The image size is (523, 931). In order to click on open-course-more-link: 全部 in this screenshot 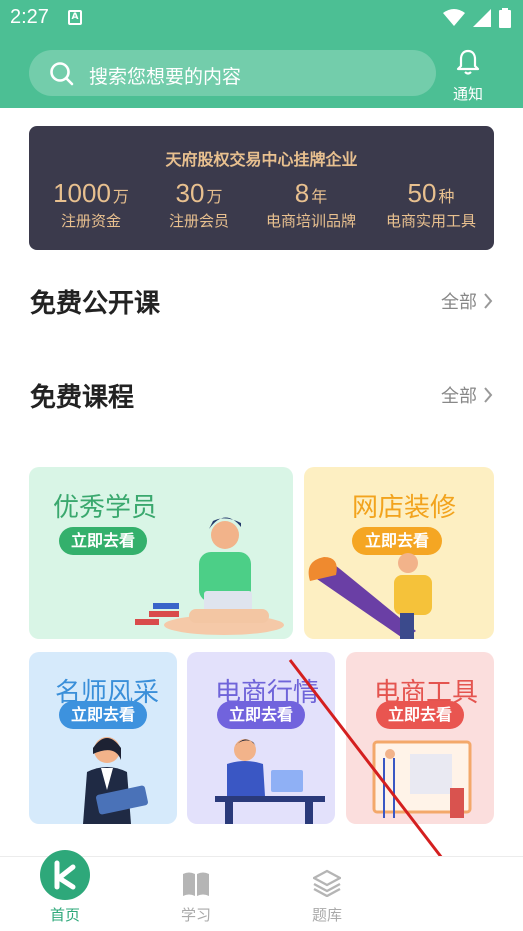, I will do `click(467, 301)`.